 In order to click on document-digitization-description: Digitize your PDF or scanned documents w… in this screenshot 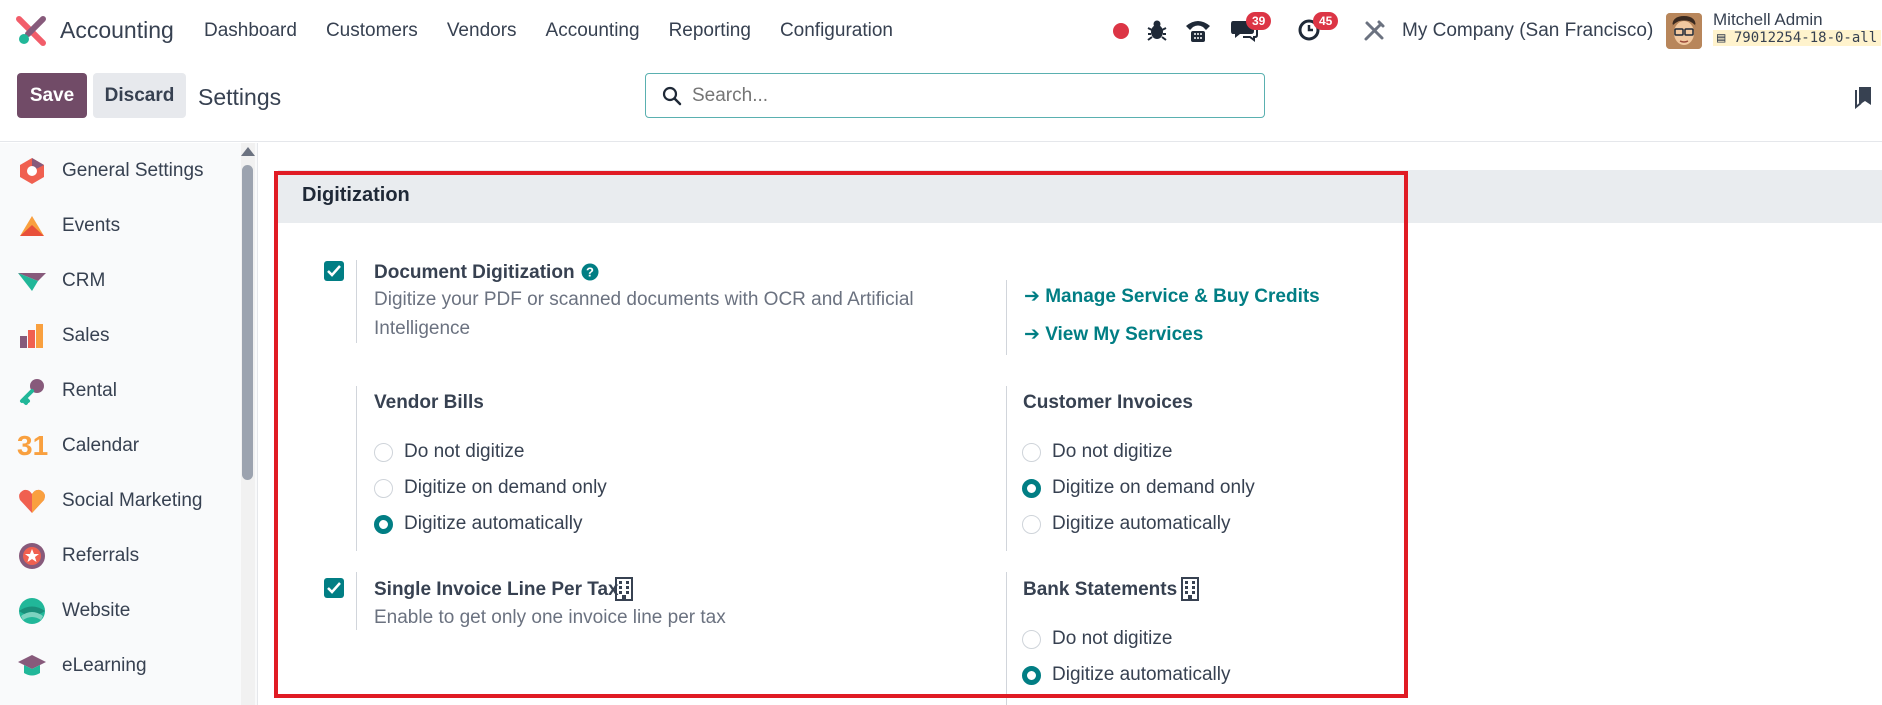, I will do `click(644, 314)`.